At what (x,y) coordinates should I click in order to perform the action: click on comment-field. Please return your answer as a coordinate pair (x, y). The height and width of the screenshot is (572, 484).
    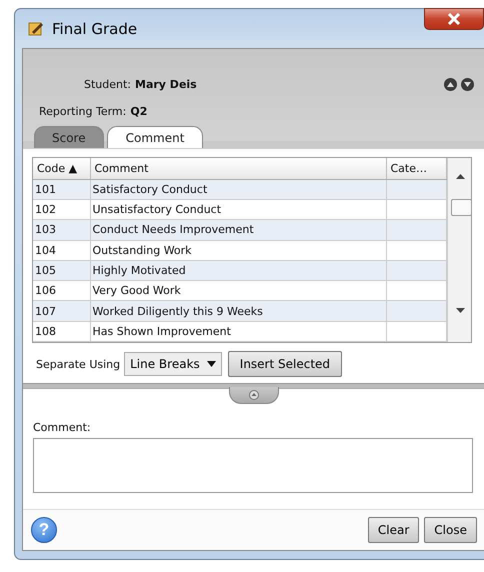
    Looking at the image, I should click on (253, 465).